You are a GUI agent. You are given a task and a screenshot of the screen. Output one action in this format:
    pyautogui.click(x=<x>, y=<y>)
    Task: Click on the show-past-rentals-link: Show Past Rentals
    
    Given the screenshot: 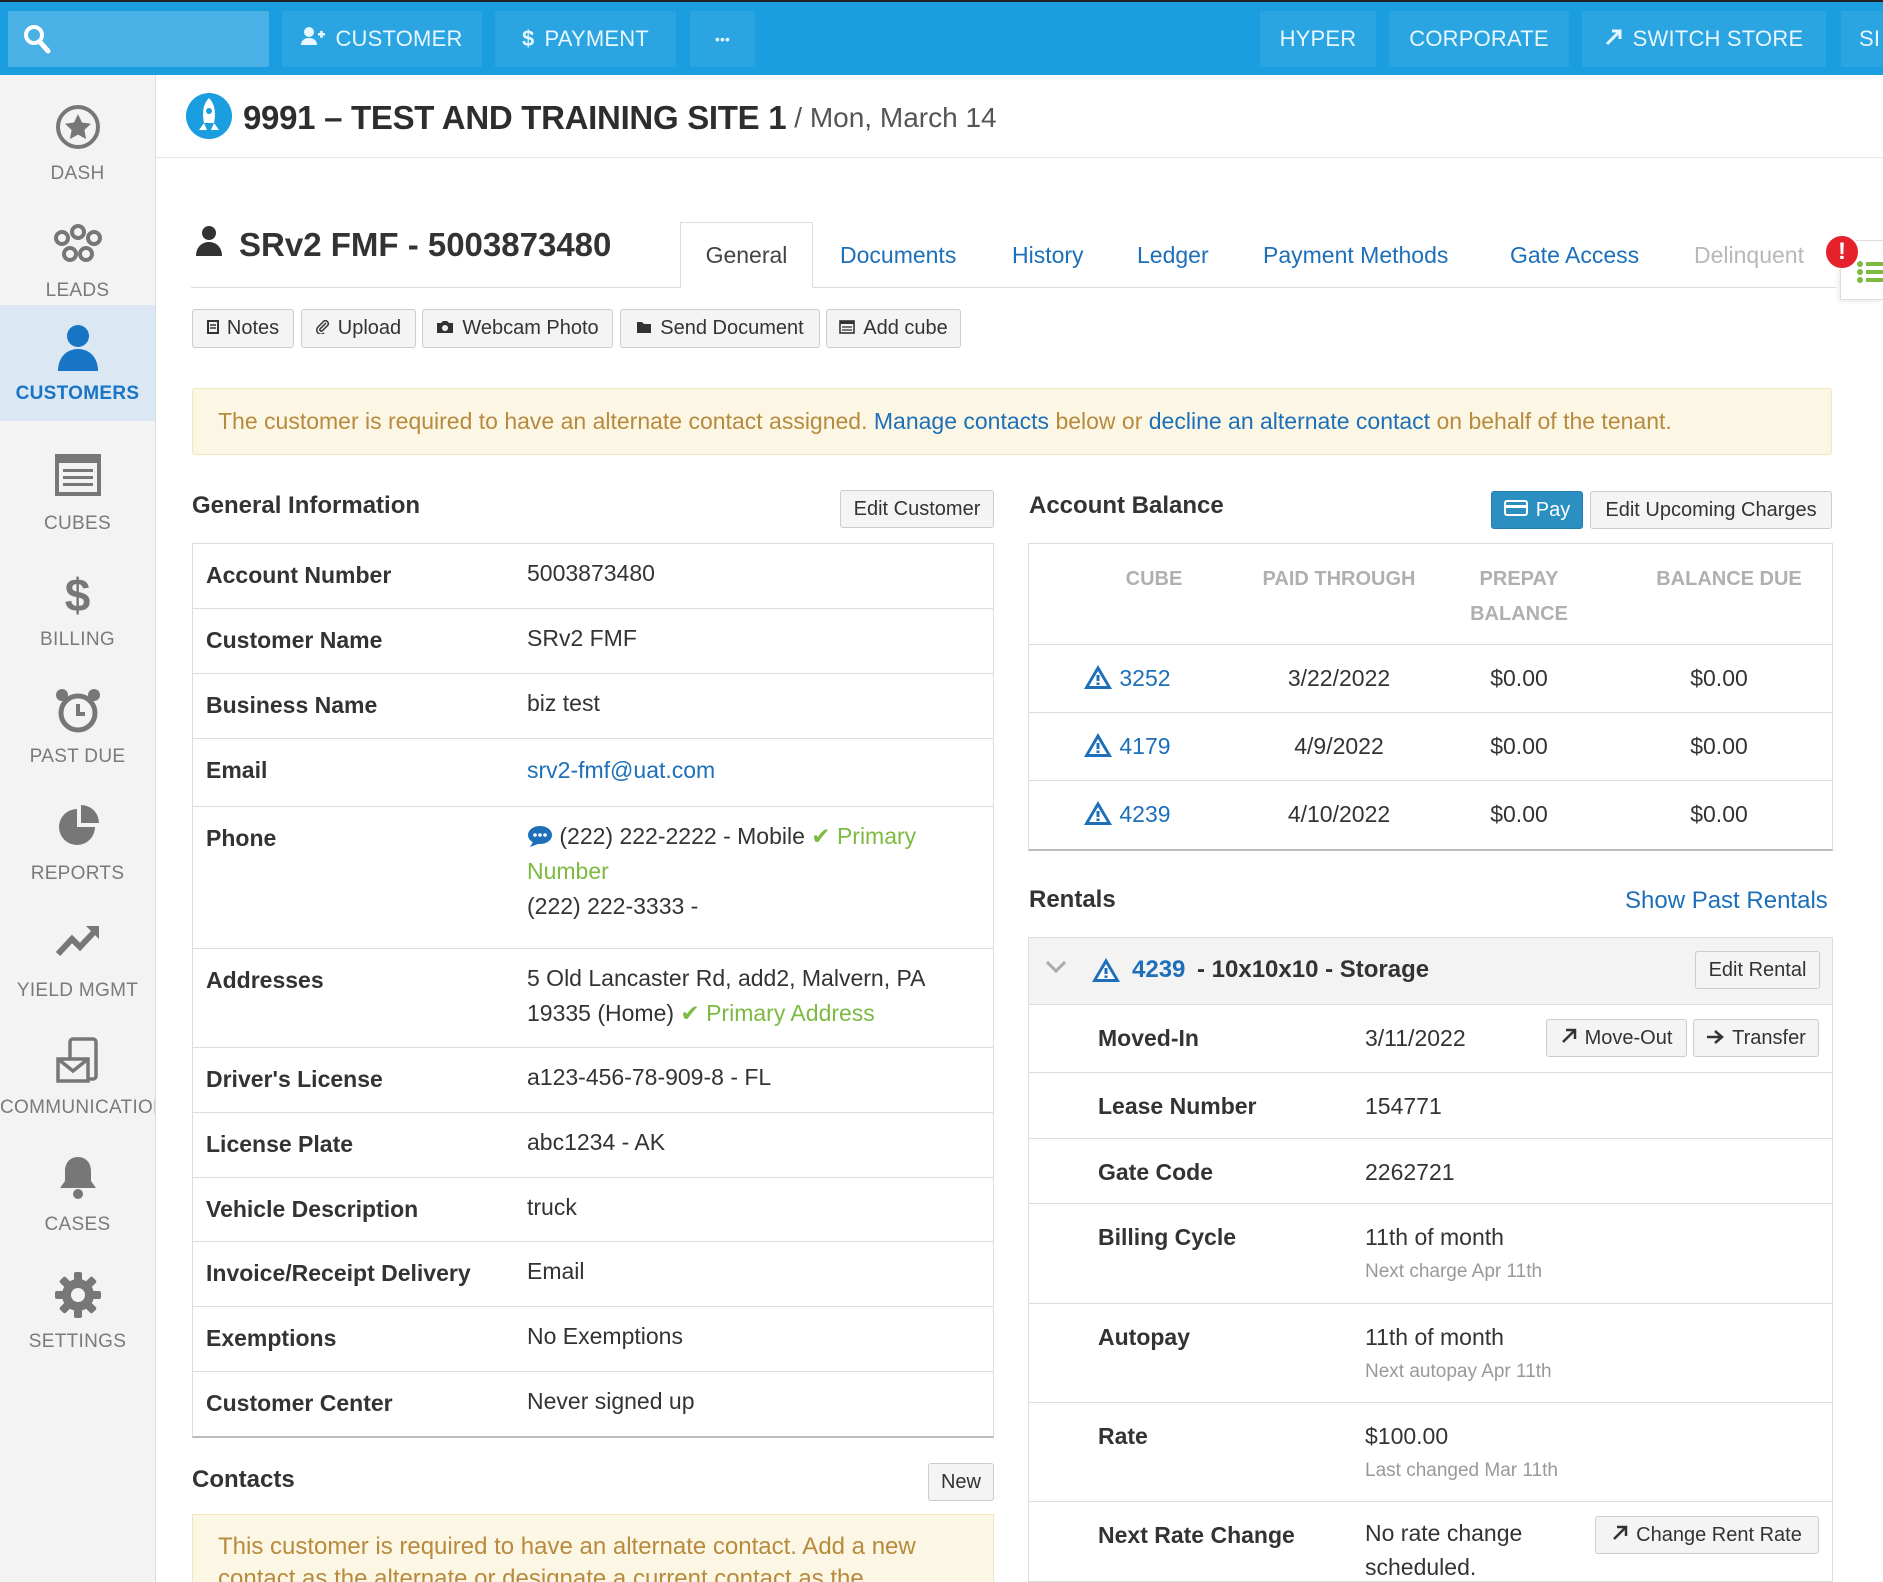 What is the action you would take?
    pyautogui.click(x=1726, y=901)
    